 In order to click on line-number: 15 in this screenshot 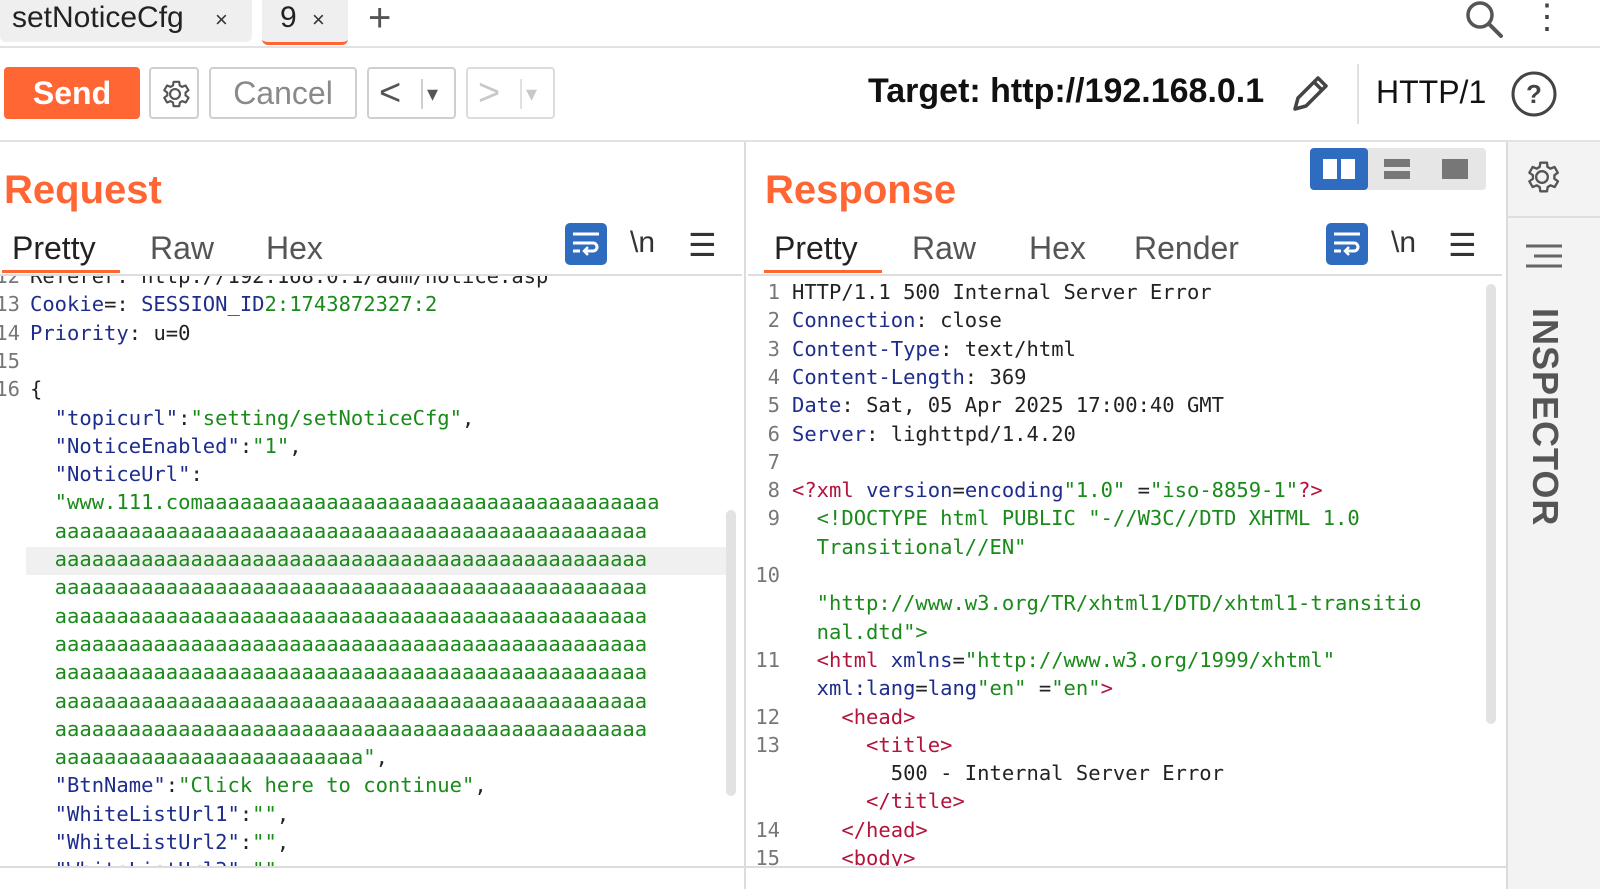, I will do `click(10, 360)`.